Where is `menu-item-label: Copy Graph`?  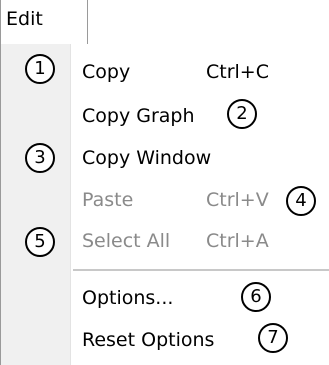
menu-item-label: Copy Graph is located at coordinates (138, 116).